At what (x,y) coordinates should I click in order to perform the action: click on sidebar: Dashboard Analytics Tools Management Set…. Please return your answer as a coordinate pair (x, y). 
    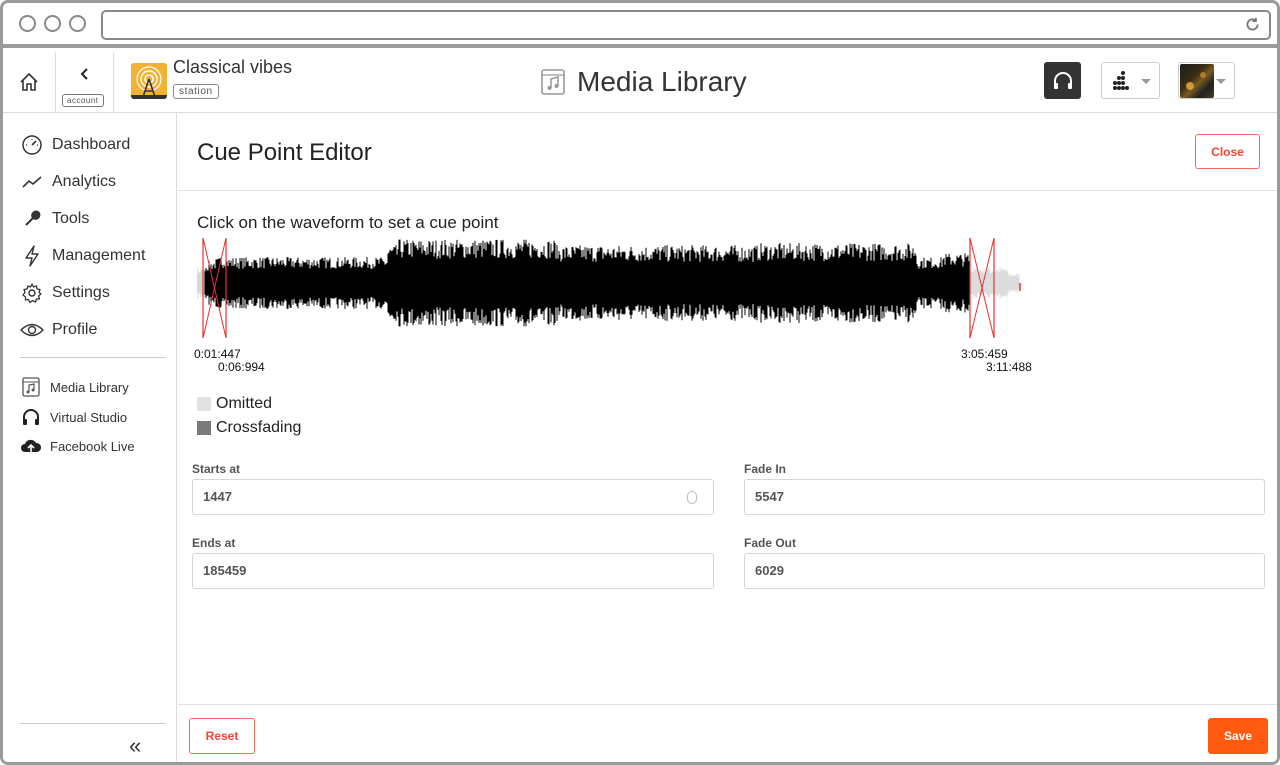
    Looking at the image, I should click on (90, 437).